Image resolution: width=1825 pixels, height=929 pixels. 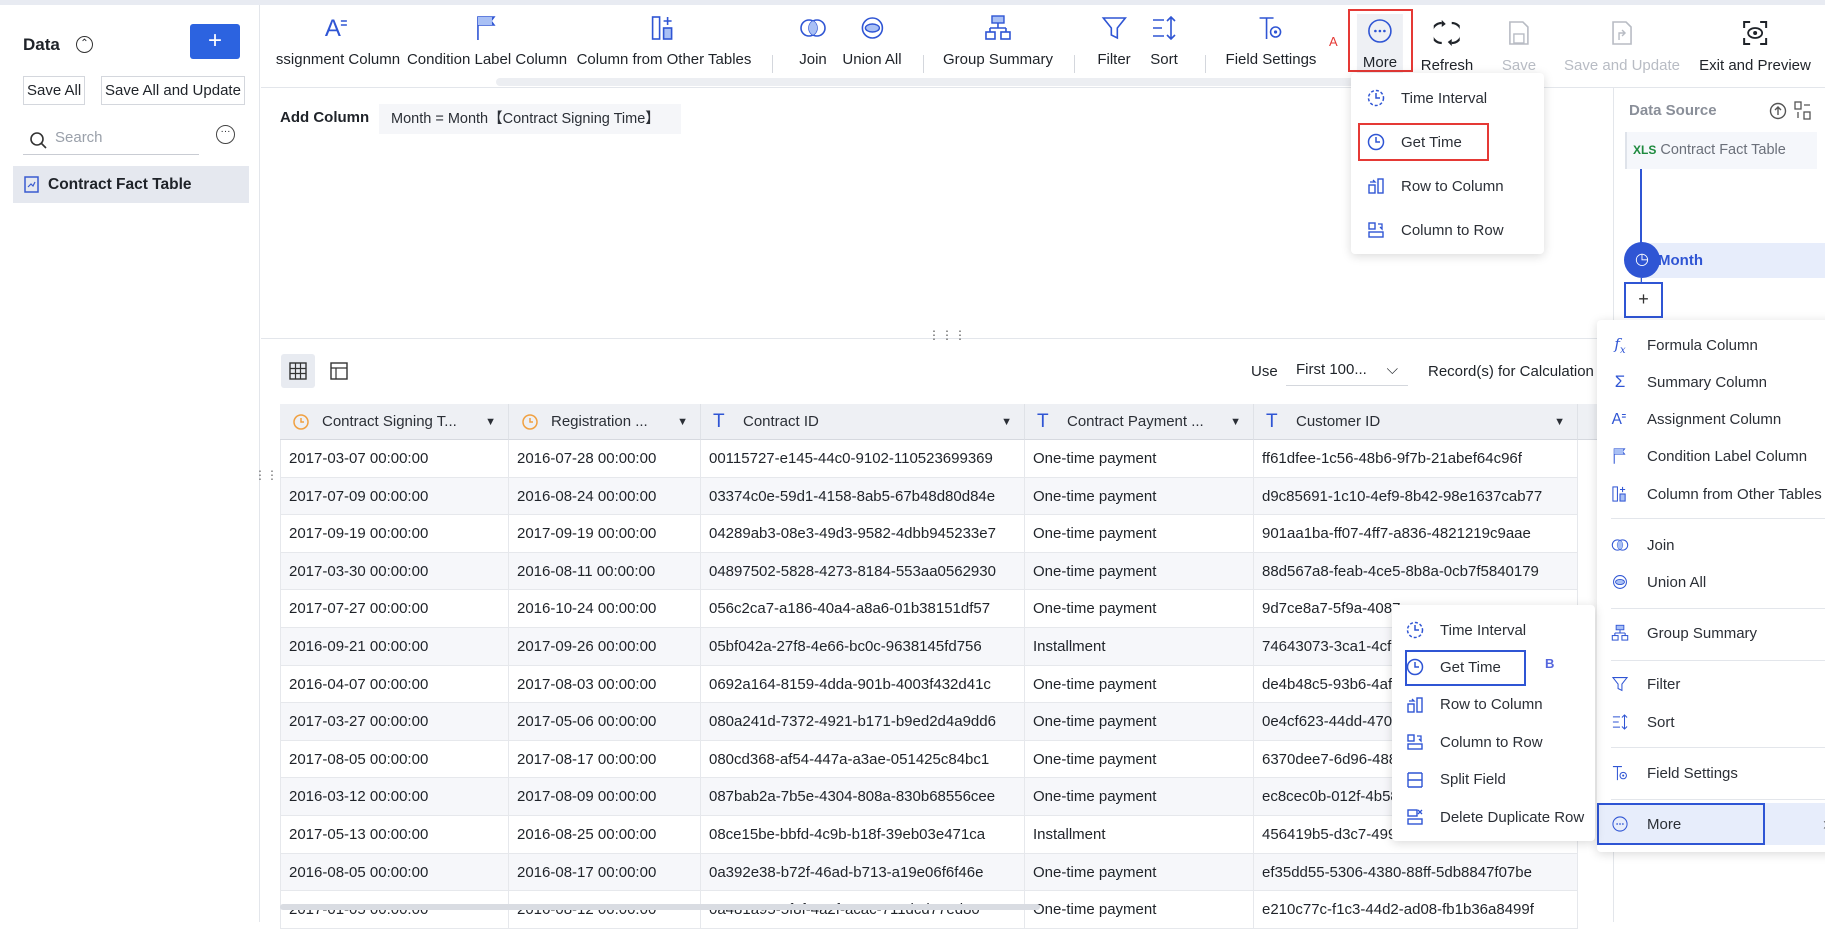 I want to click on text-type-icon: T, so click(x=1043, y=421).